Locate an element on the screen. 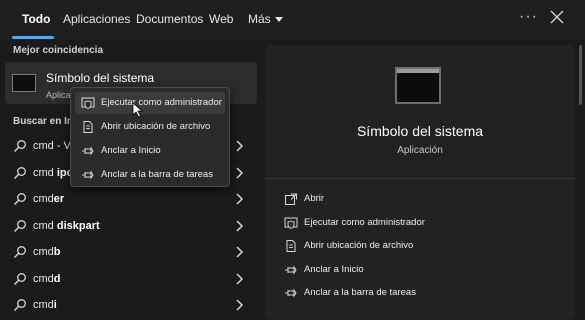  best-match-heading: Mejor coincidencia is located at coordinates (58, 50).